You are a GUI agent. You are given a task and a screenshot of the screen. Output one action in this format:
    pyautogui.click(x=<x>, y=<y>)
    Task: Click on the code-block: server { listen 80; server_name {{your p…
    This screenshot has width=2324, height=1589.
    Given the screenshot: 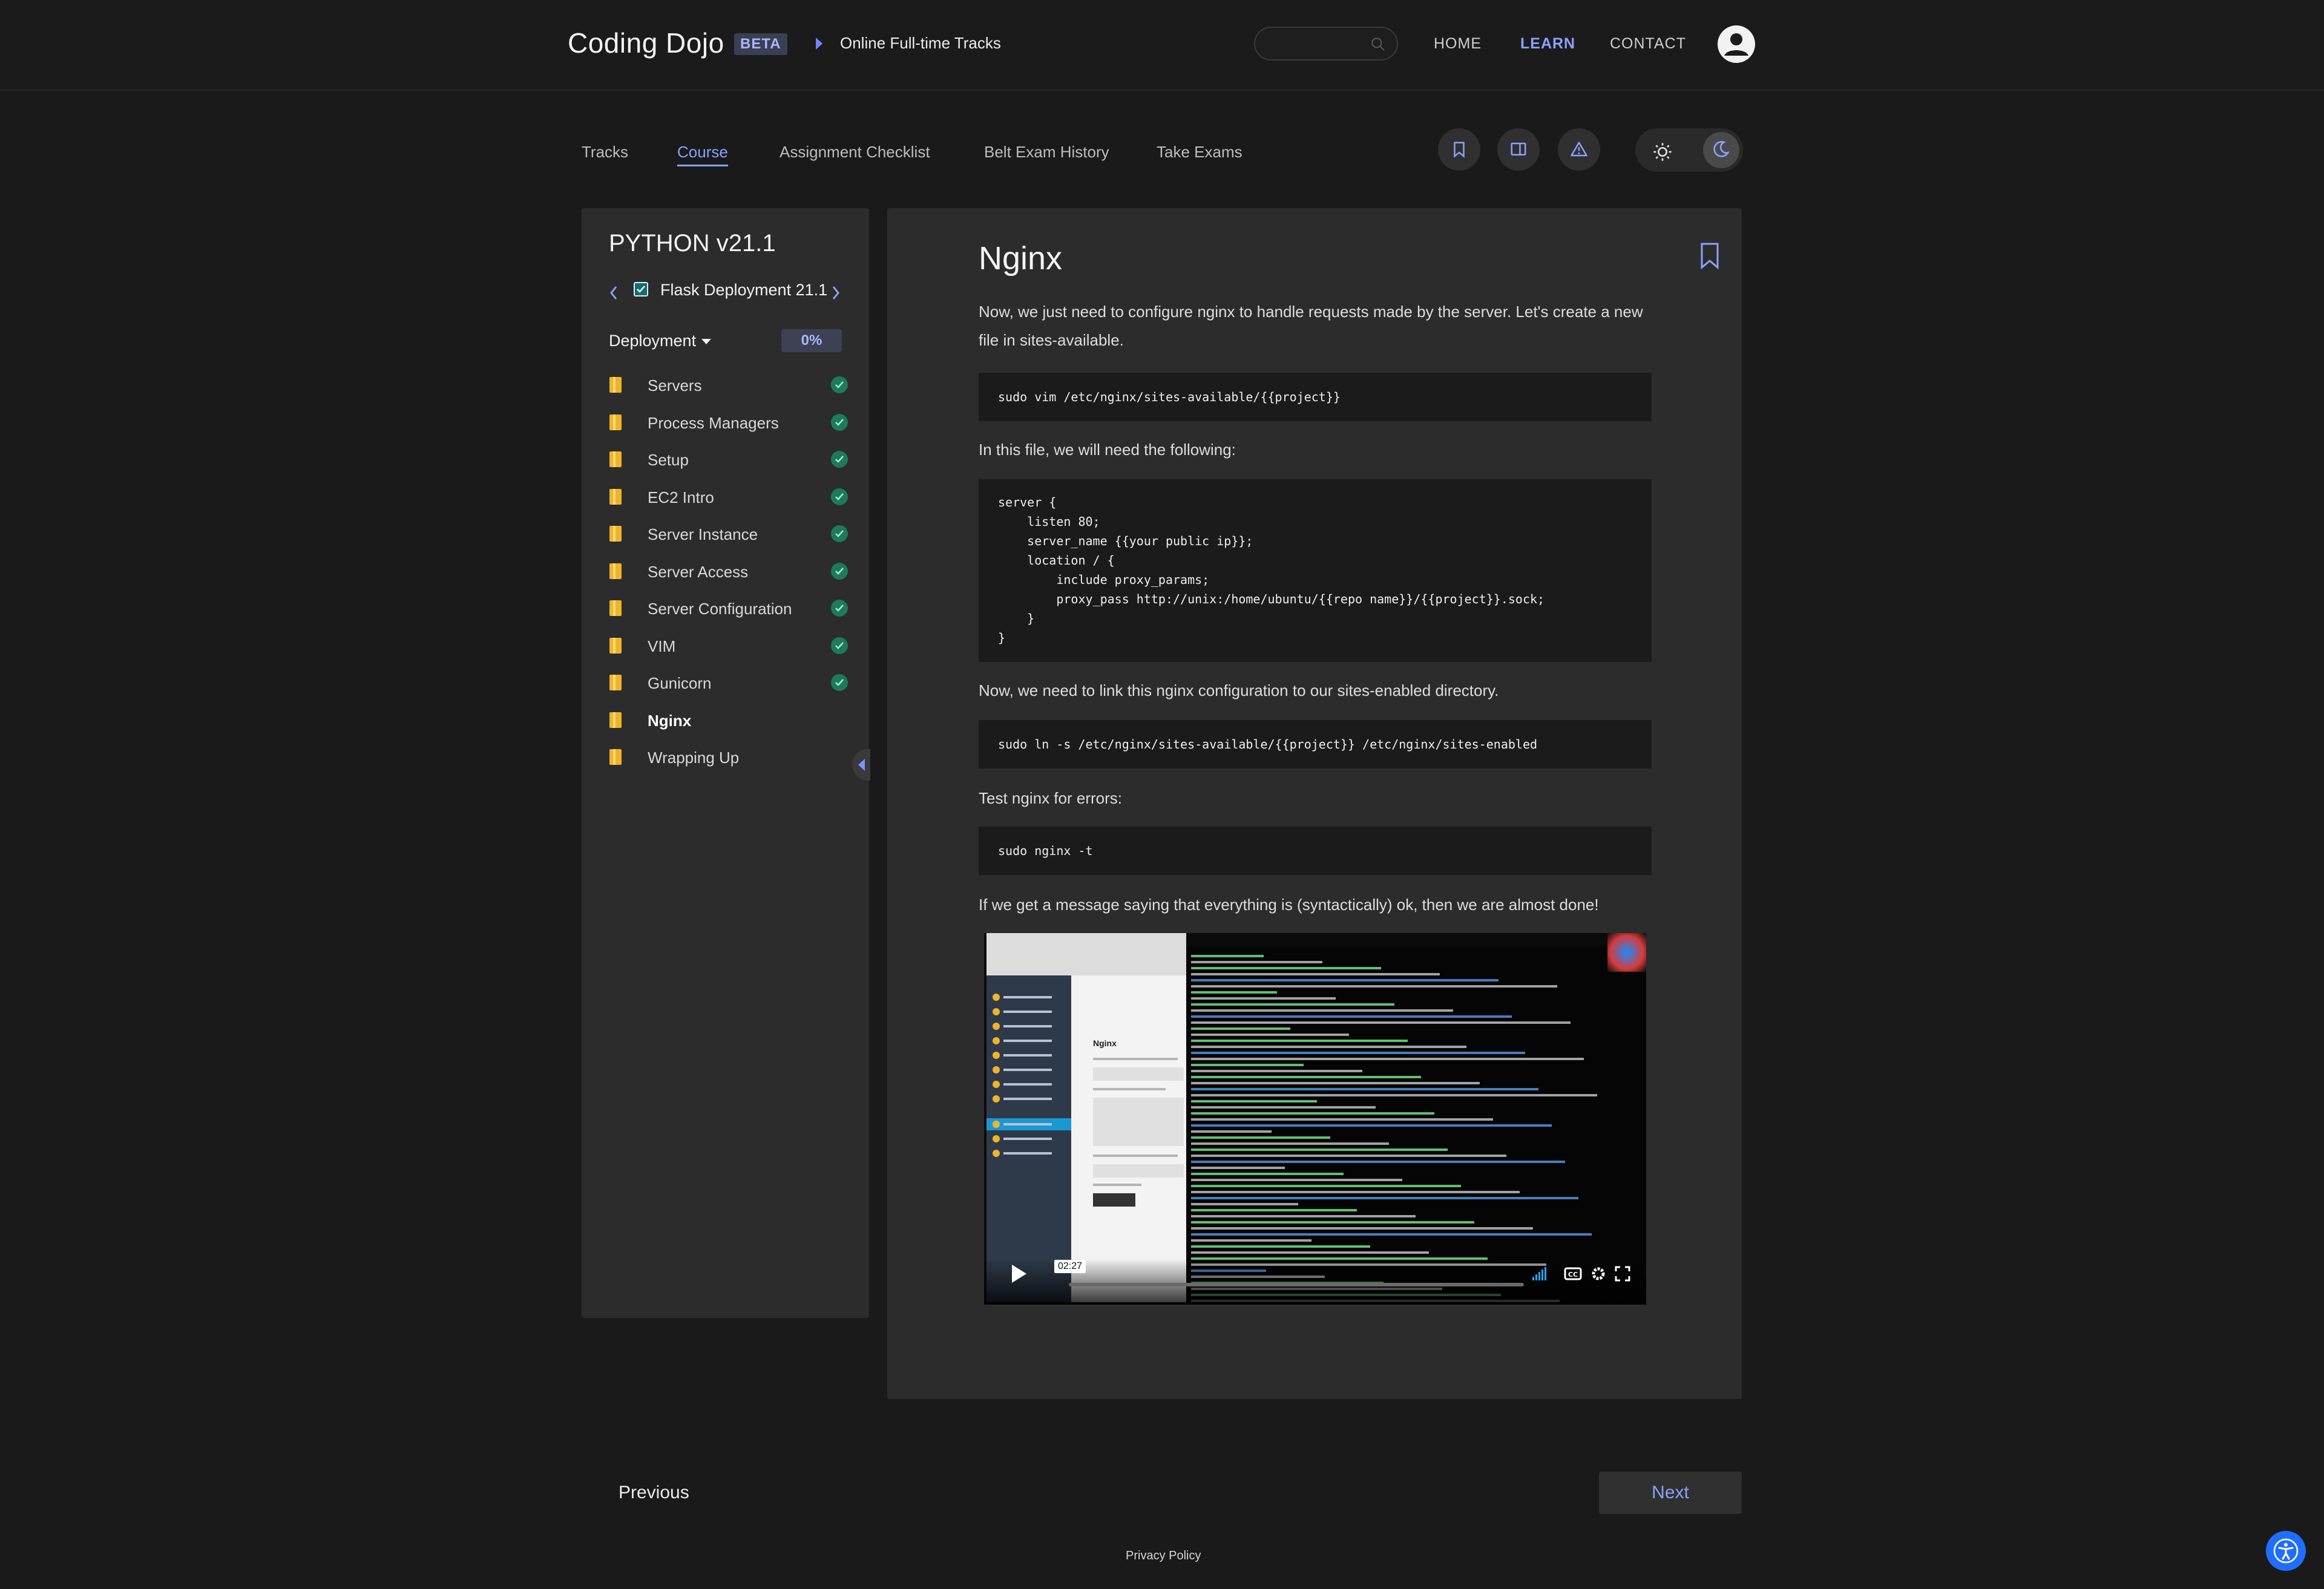 What is the action you would take?
    pyautogui.click(x=1315, y=571)
    